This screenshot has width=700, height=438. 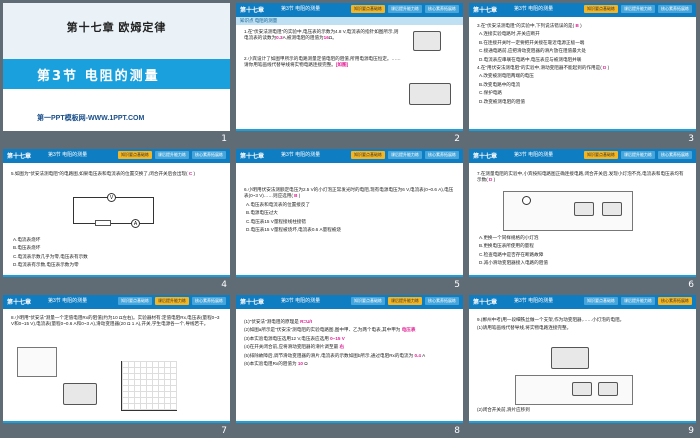 I want to click on chapter-title: 第十七章 欧姆定律, so click(x=116, y=28).